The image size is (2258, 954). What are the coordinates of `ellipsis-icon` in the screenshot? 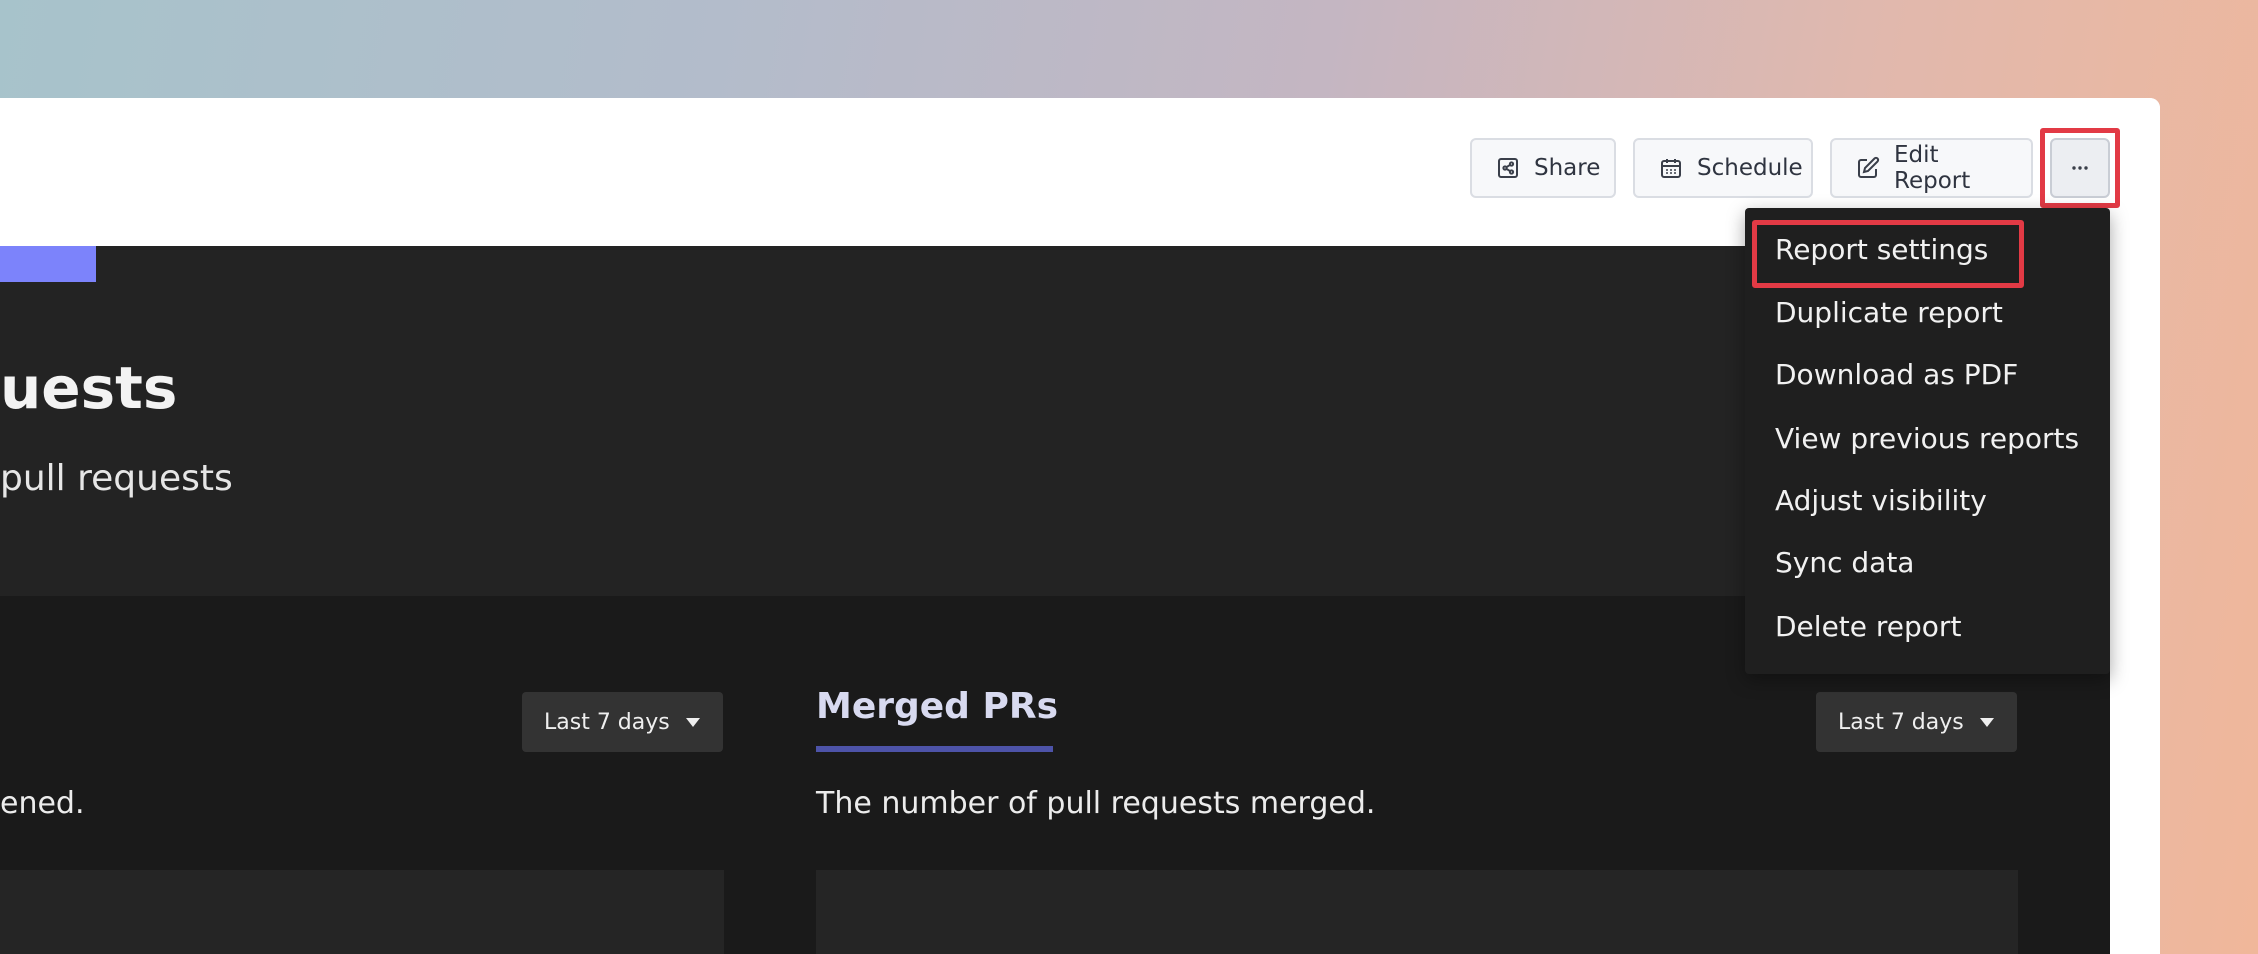 It's located at (2080, 168).